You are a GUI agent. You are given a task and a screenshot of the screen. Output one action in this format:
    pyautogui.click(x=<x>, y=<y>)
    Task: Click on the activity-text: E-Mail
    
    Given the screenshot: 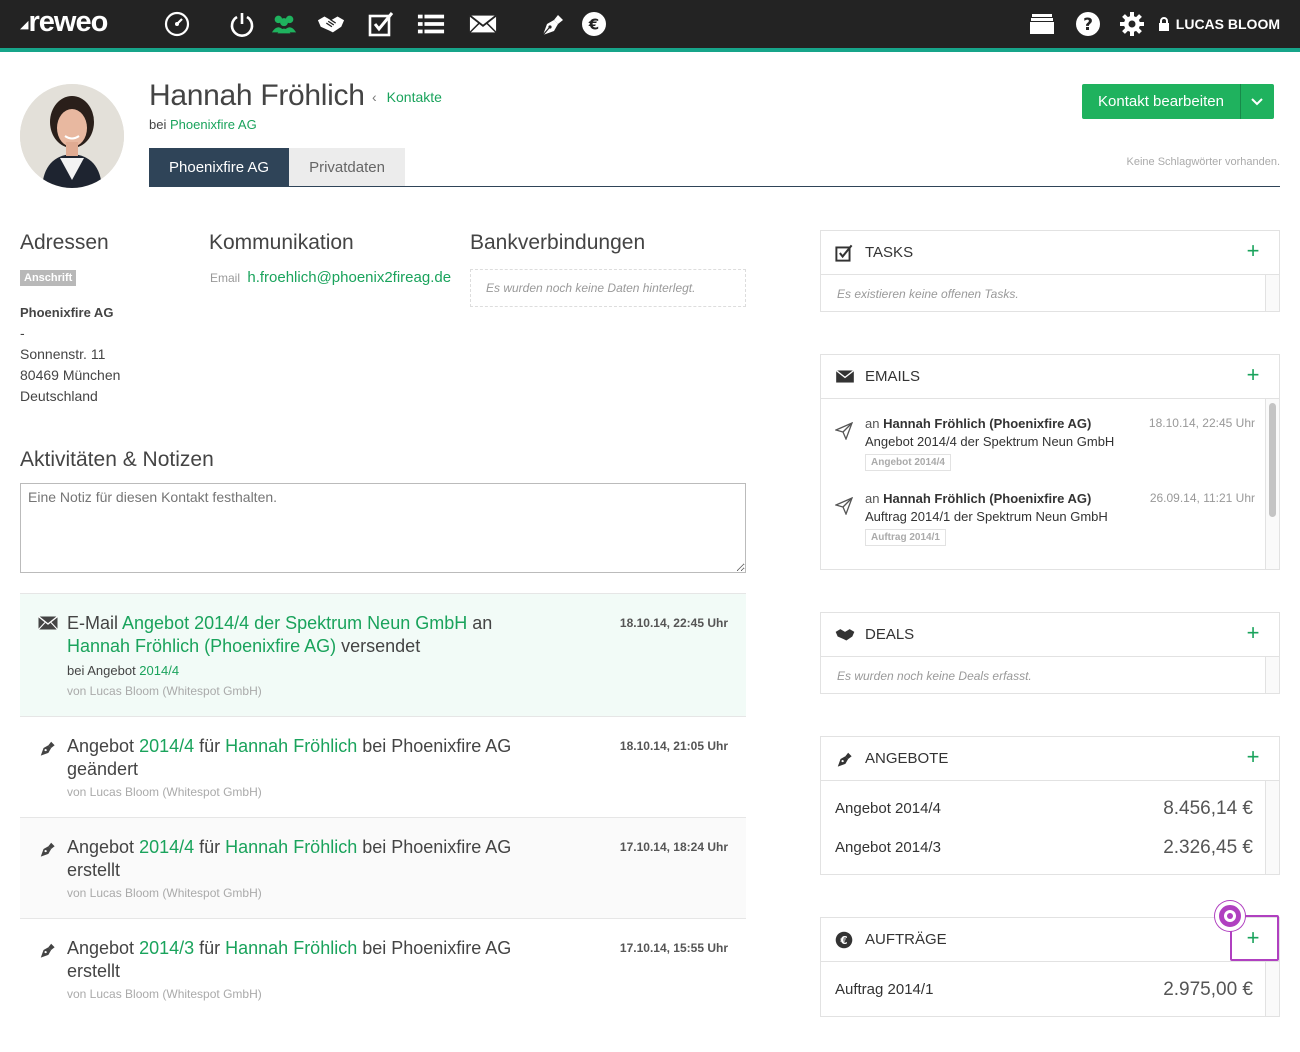 What is the action you would take?
    pyautogui.click(x=95, y=623)
    